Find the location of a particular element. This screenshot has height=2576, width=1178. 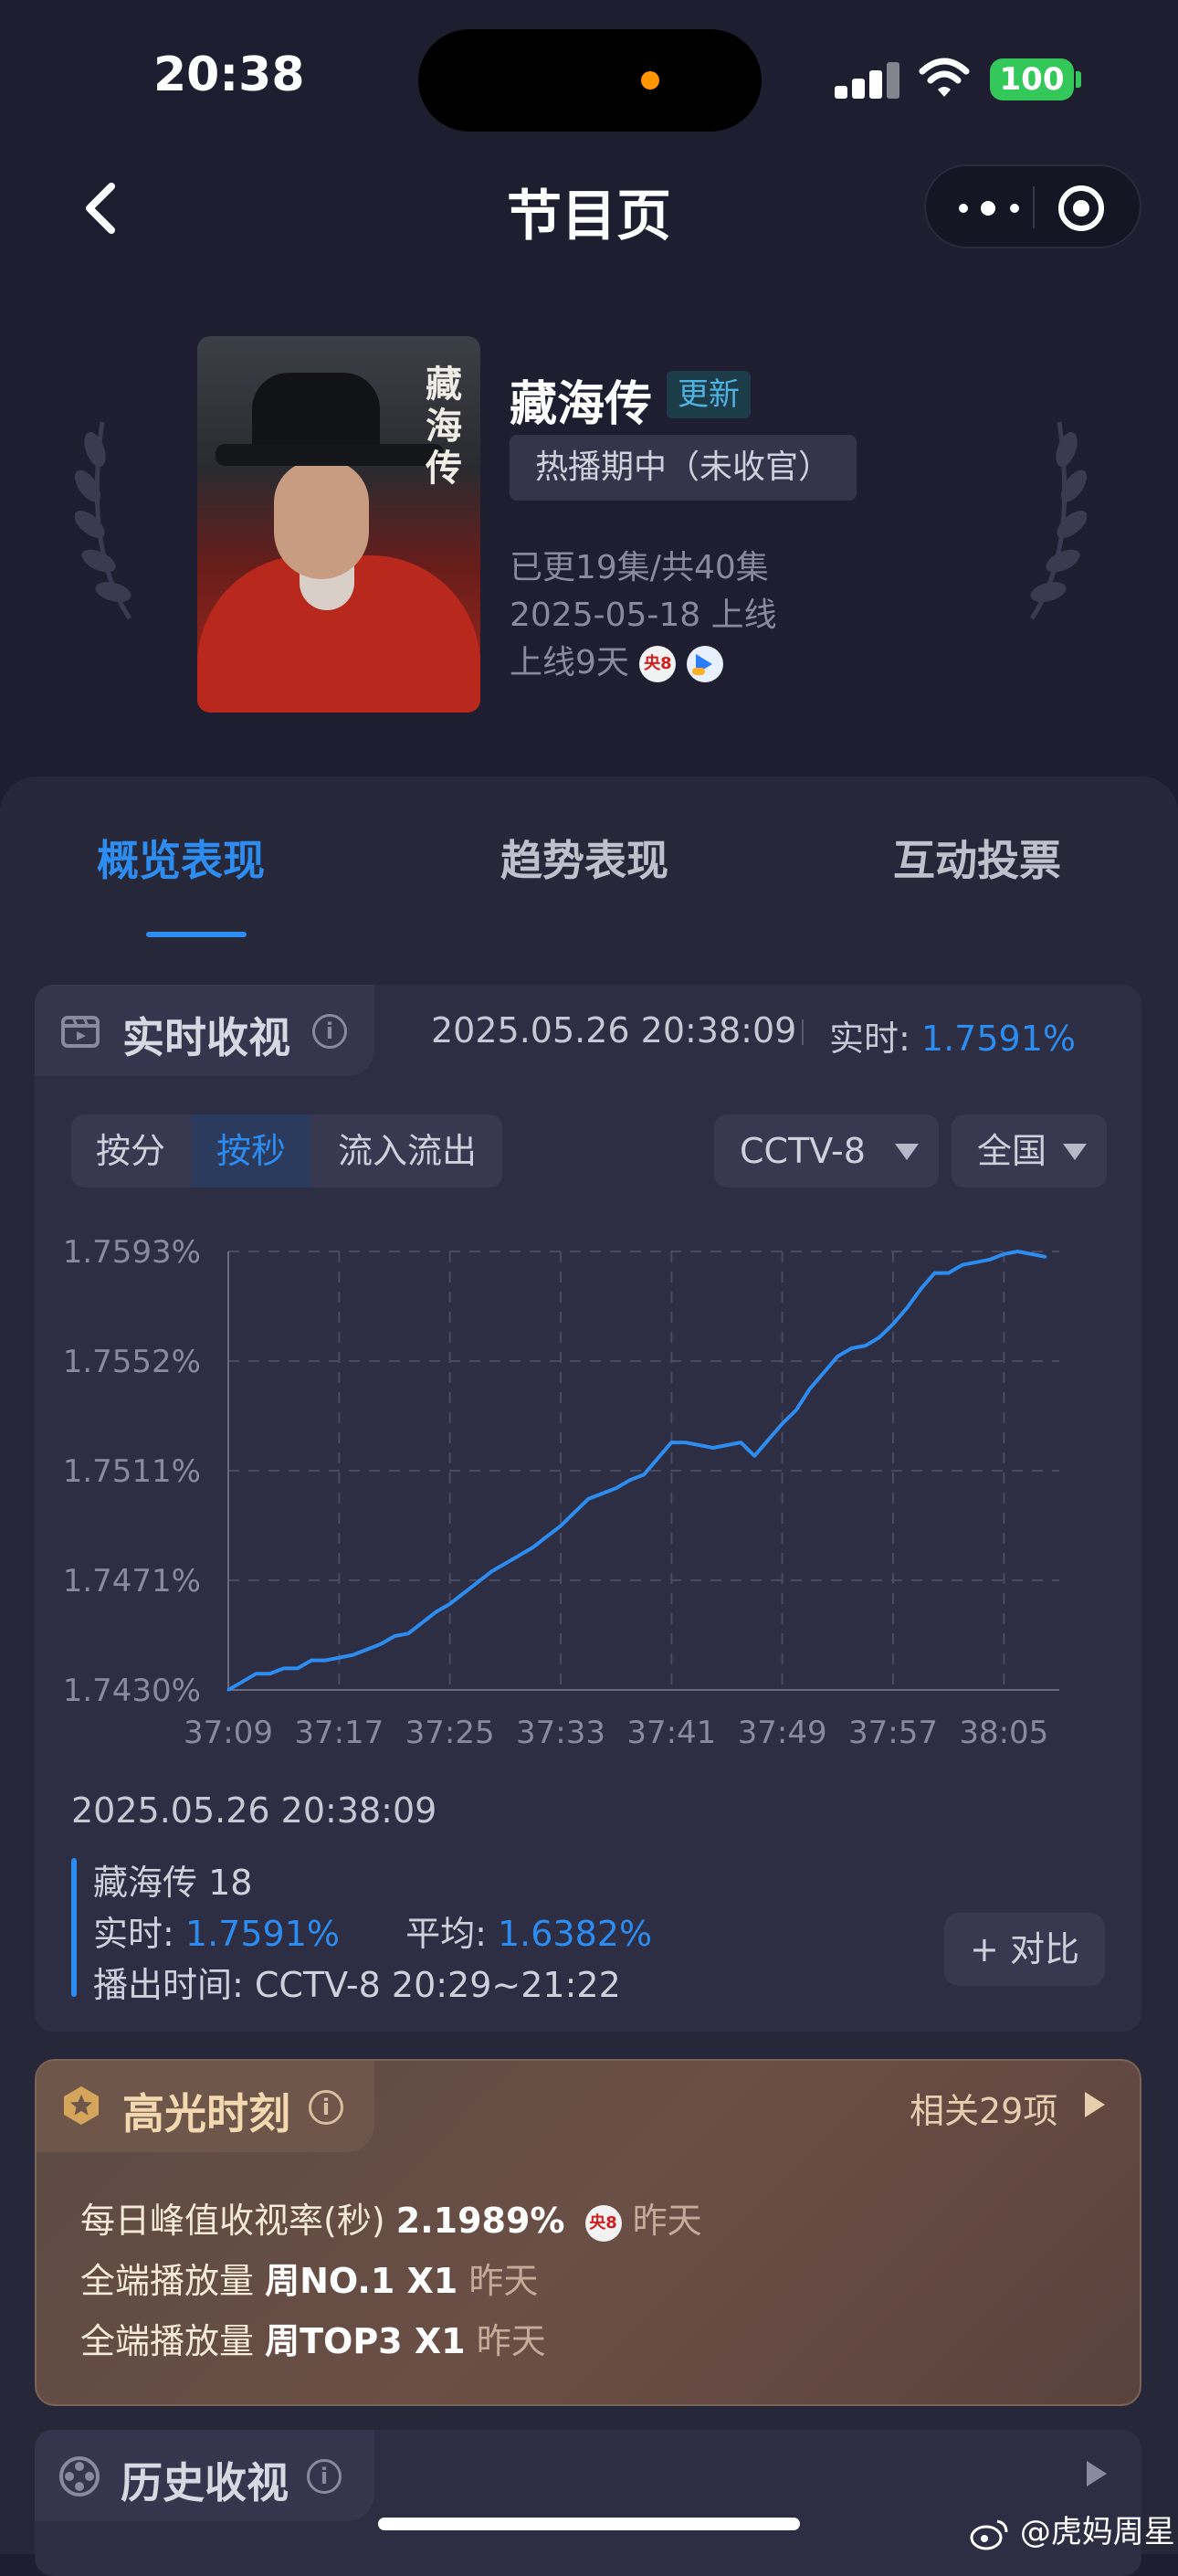

channel-dropdown: CCTV-8 is located at coordinates (826, 1151).